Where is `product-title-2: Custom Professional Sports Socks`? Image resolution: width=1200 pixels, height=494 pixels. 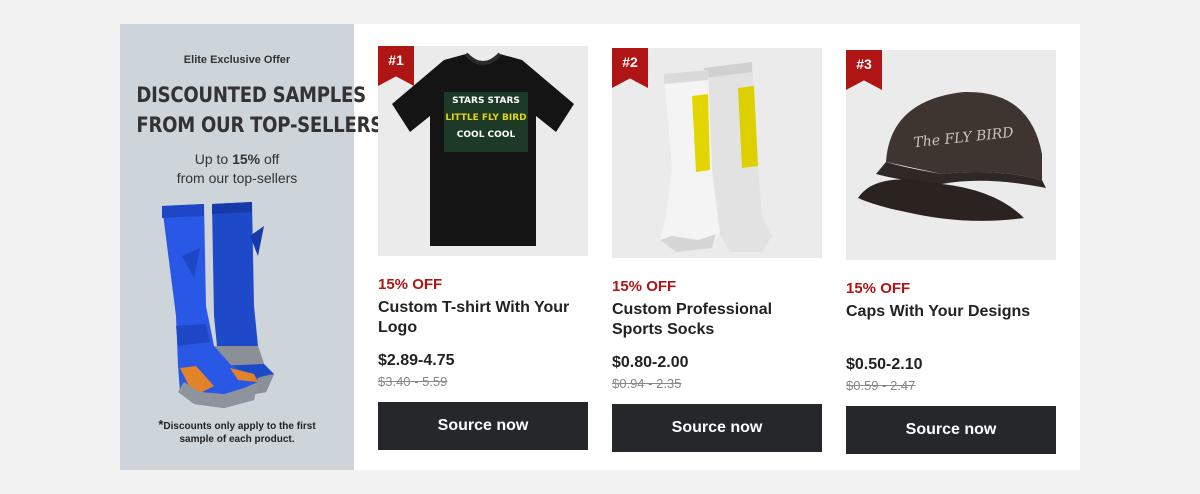
product-title-2: Custom Professional Sports Socks is located at coordinates (717, 324).